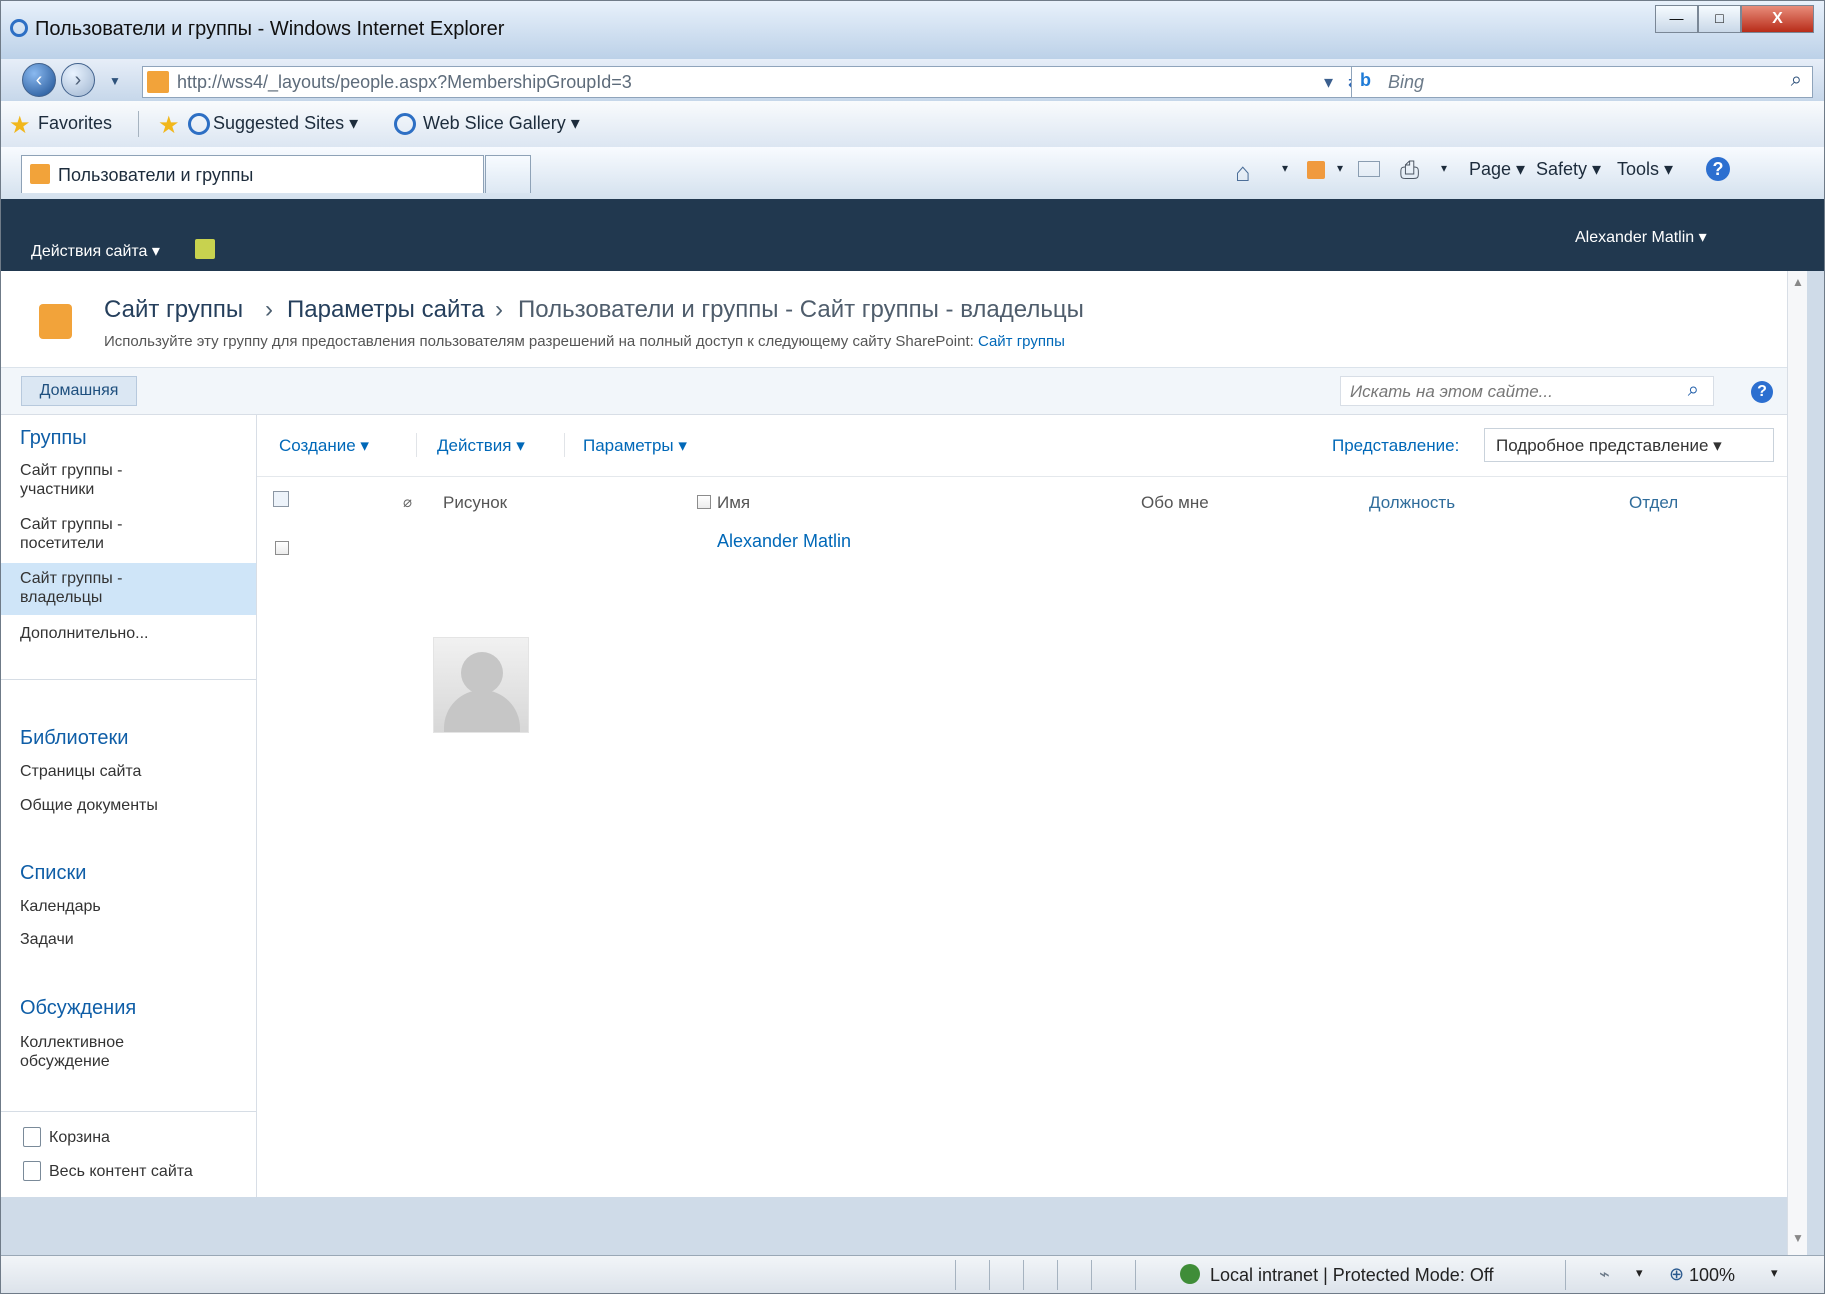 This screenshot has height=1294, width=1825. What do you see at coordinates (1396, 445) in the screenshot?
I see `view-label: Представление:` at bounding box center [1396, 445].